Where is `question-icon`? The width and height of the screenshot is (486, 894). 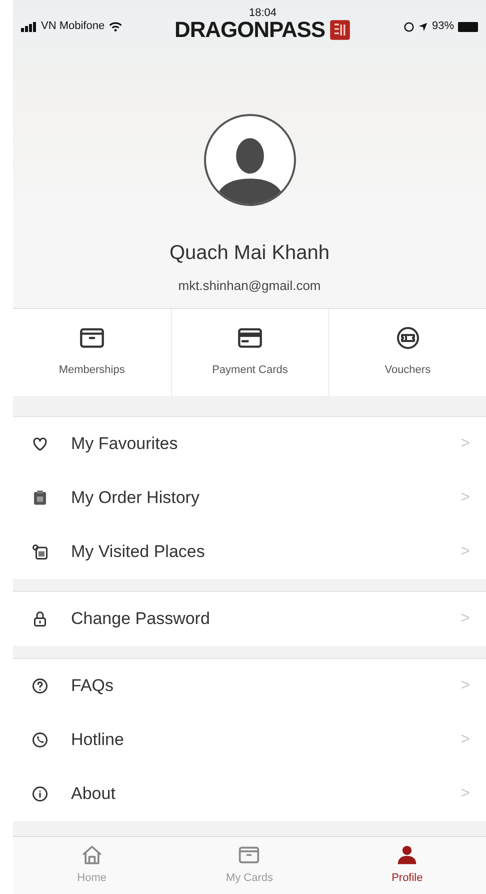
question-icon is located at coordinates (40, 685).